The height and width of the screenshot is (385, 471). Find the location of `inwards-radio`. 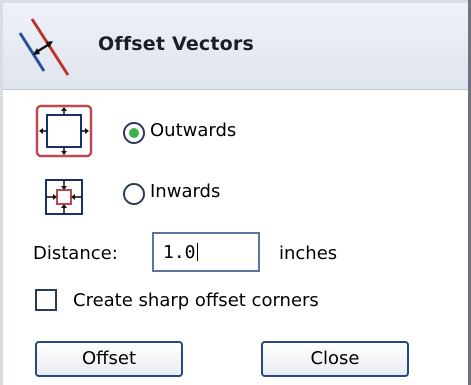

inwards-radio is located at coordinates (134, 194).